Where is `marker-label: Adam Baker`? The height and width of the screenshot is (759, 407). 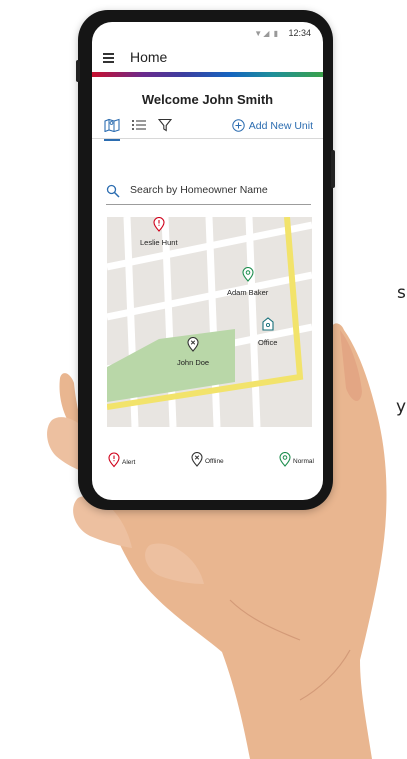
marker-label: Adam Baker is located at coordinates (248, 292).